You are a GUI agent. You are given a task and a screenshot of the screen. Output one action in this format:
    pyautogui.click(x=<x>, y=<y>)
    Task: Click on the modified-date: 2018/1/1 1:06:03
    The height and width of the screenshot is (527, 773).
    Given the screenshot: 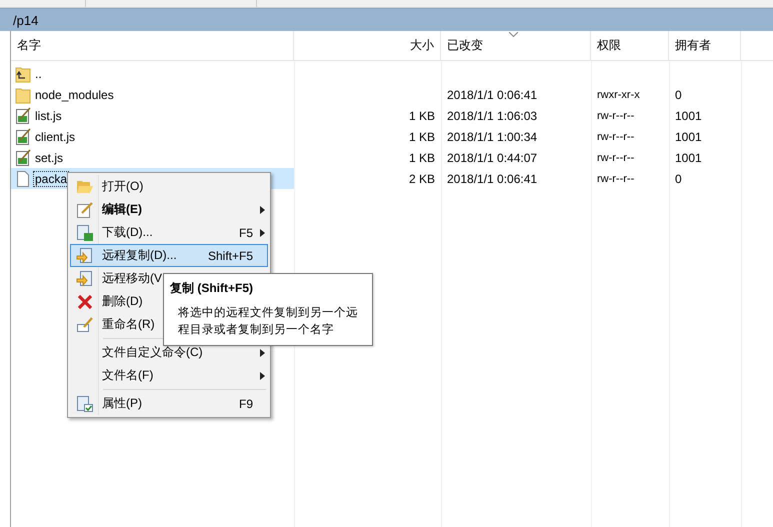 What is the action you would take?
    pyautogui.click(x=492, y=115)
    